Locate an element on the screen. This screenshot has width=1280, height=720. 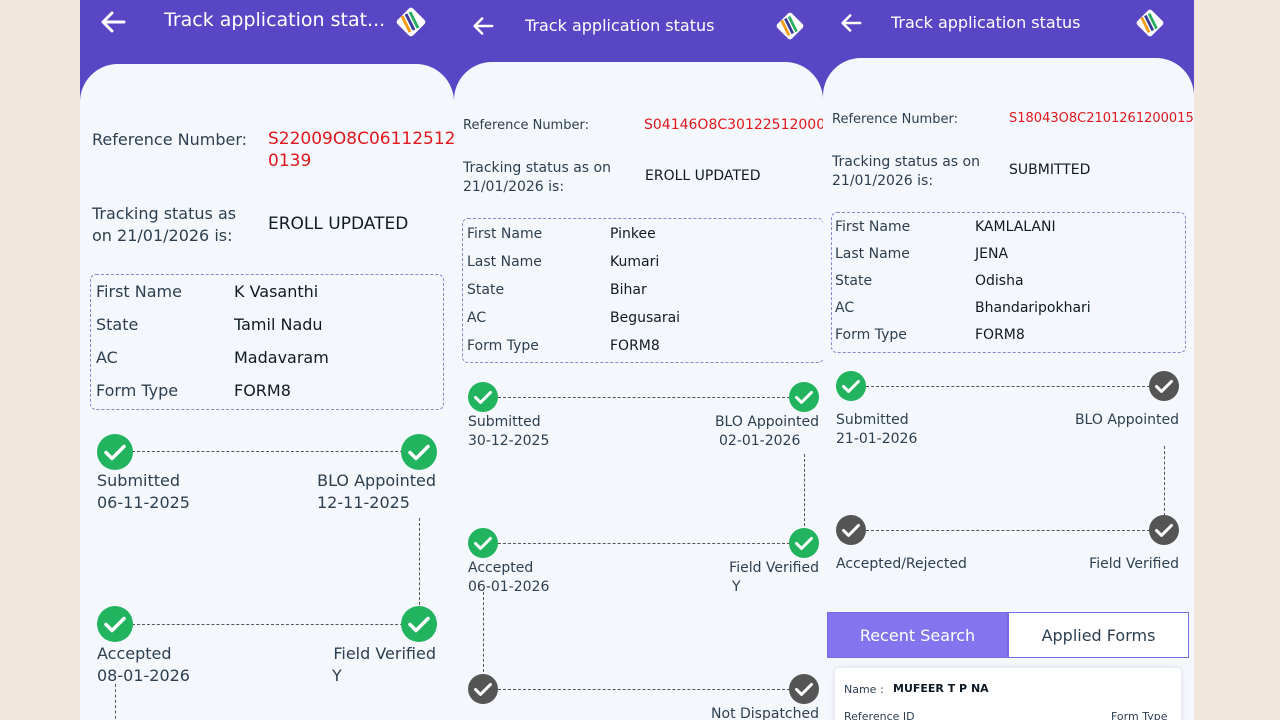
detail-value: Madavaram is located at coordinates (281, 357).